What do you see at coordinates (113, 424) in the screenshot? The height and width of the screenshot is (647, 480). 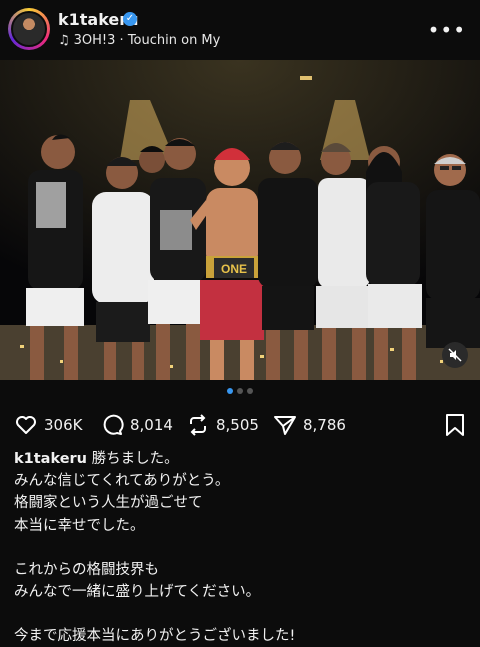 I see `comment-icon` at bounding box center [113, 424].